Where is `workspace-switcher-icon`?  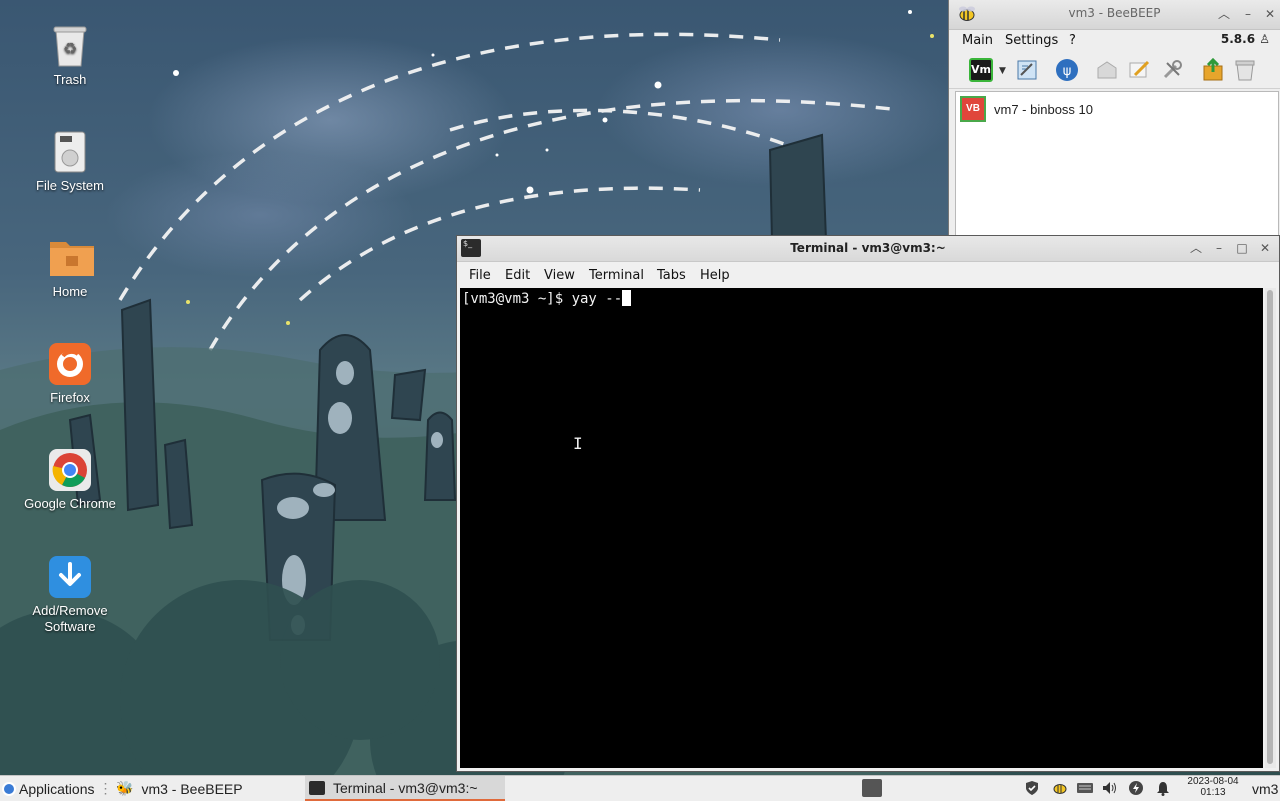
workspace-switcher-icon is located at coordinates (872, 788).